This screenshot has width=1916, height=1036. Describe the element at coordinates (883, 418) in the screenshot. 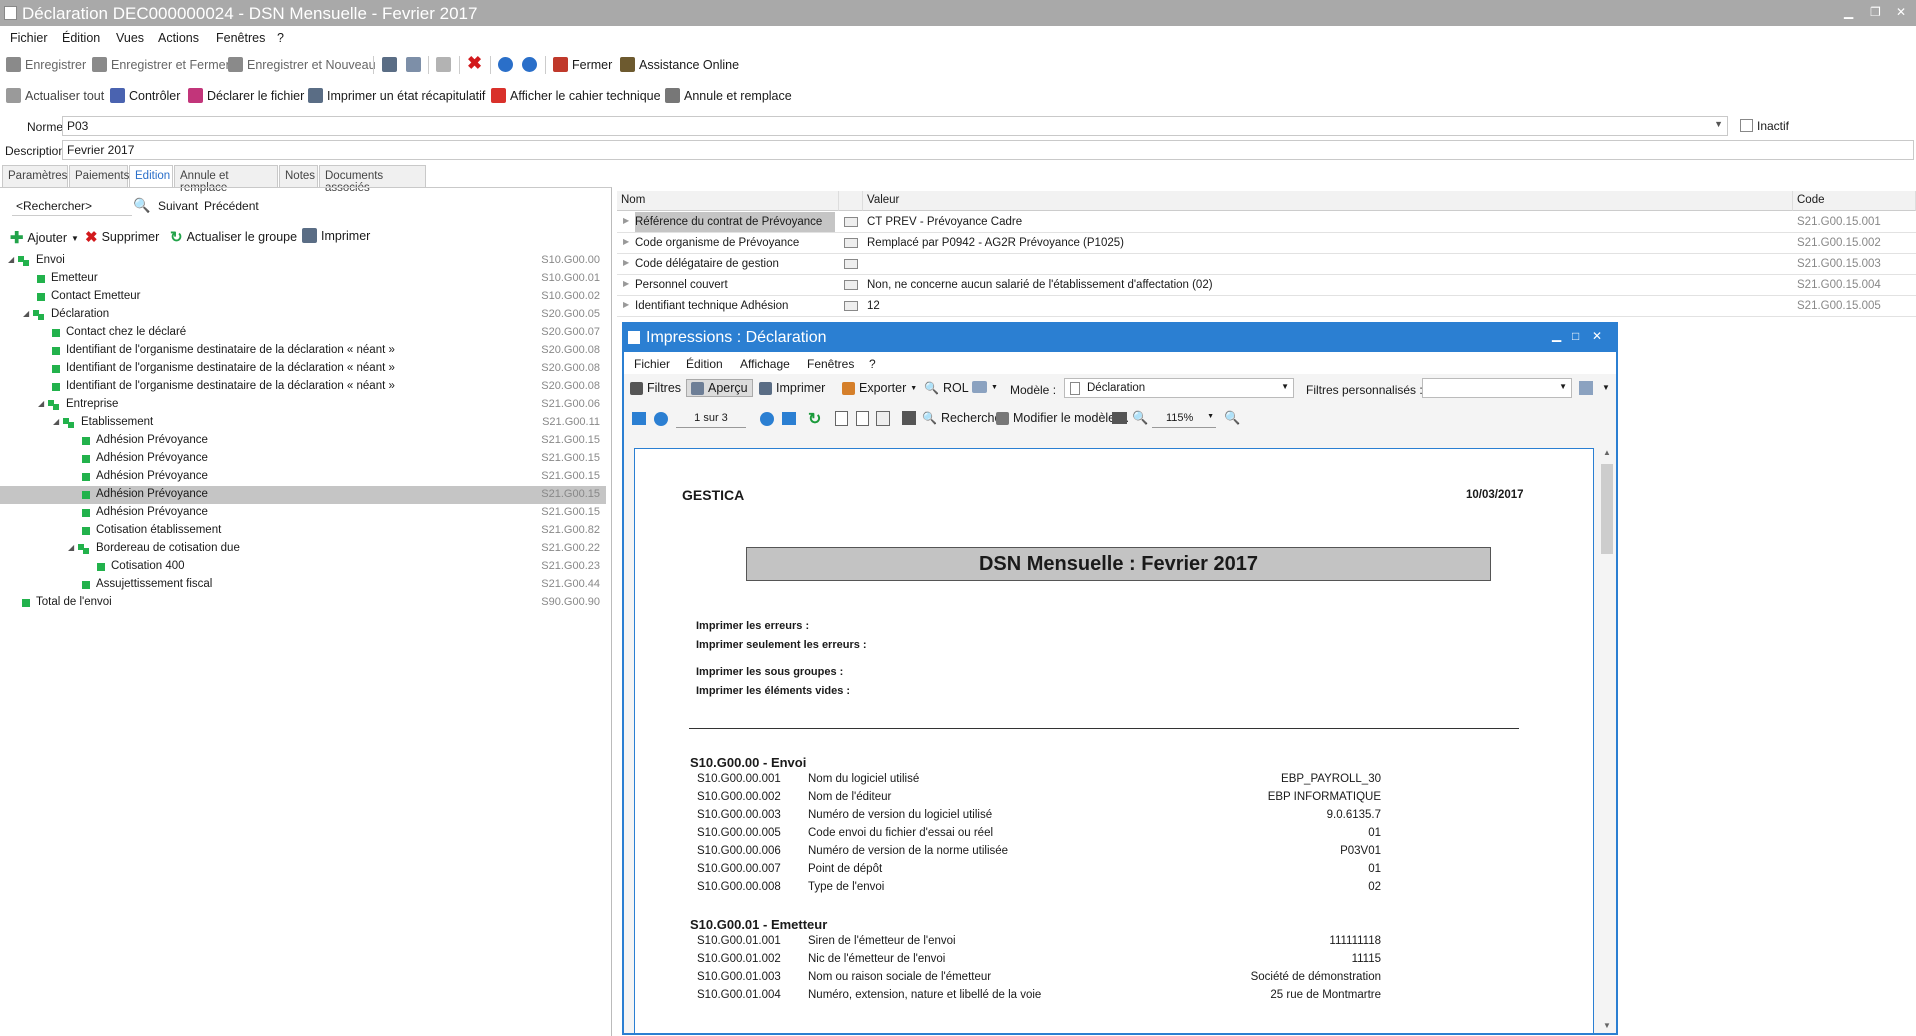

I see `multi-page-icon` at that location.